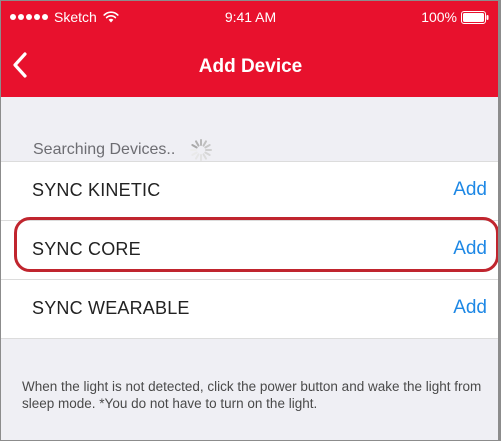 The image size is (501, 441). I want to click on battery-group: 100%, so click(455, 17).